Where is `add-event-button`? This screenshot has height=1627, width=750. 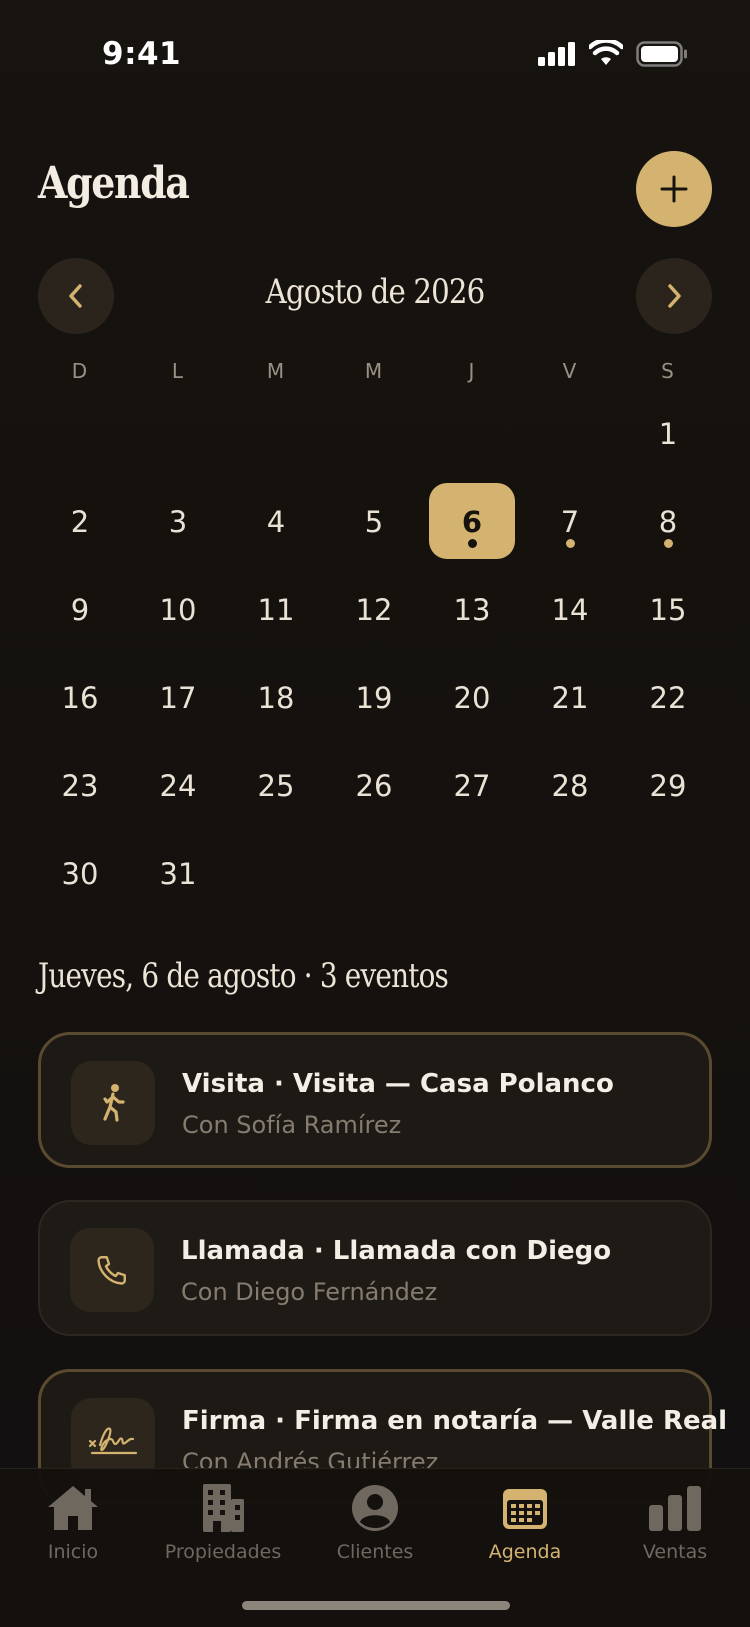
add-event-button is located at coordinates (674, 189).